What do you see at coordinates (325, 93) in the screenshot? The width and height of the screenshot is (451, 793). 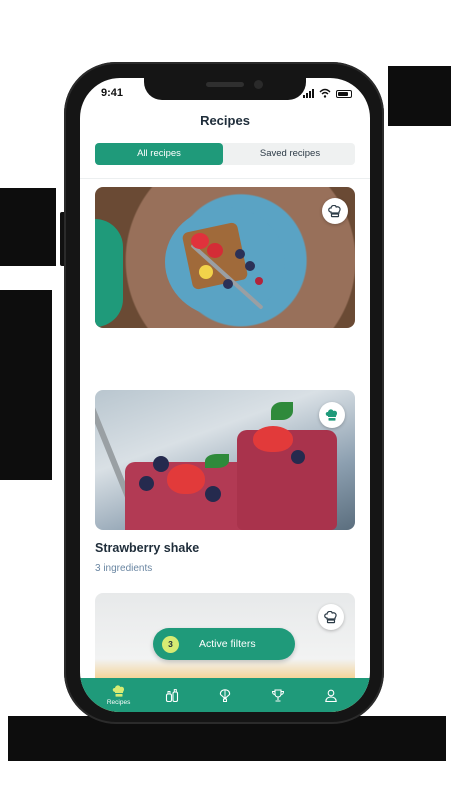 I see `wifi-icon` at bounding box center [325, 93].